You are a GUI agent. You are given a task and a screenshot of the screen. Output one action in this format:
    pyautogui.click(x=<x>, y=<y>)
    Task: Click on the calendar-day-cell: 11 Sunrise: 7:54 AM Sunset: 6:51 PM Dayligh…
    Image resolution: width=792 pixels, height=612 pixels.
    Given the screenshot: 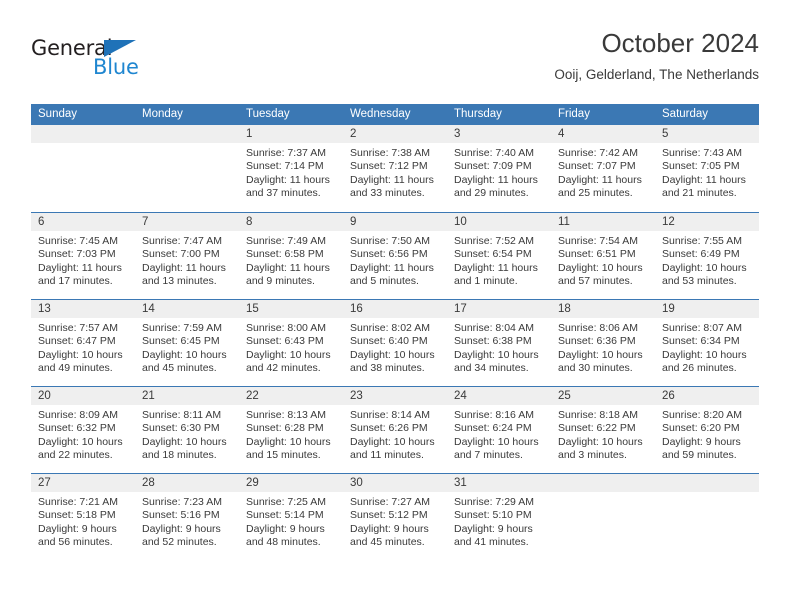 What is the action you would take?
    pyautogui.click(x=603, y=256)
    